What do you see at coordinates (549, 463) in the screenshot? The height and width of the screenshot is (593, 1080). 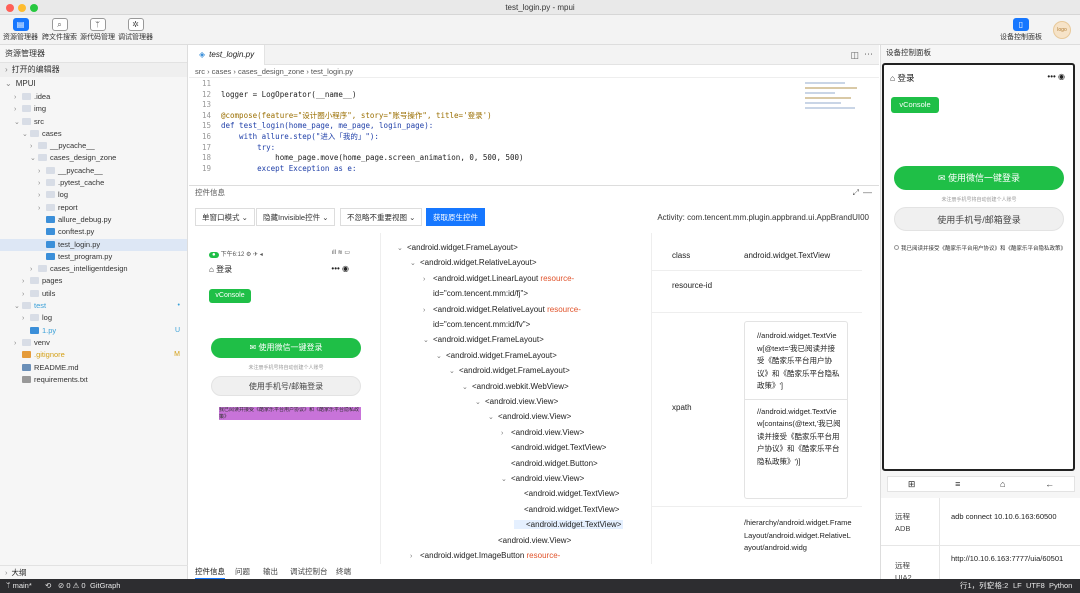 I see `hierarchy-node: <android.widget.Button>` at bounding box center [549, 463].